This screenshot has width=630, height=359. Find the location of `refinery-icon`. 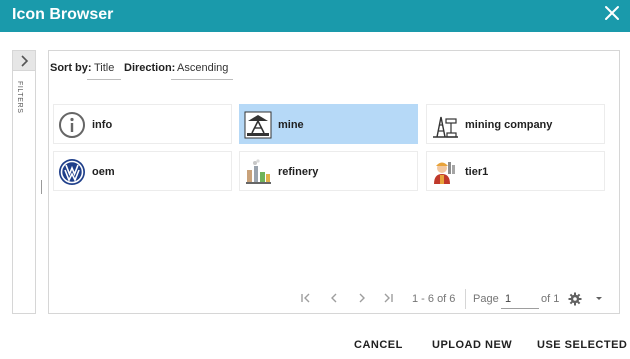

refinery-icon is located at coordinates (258, 171).